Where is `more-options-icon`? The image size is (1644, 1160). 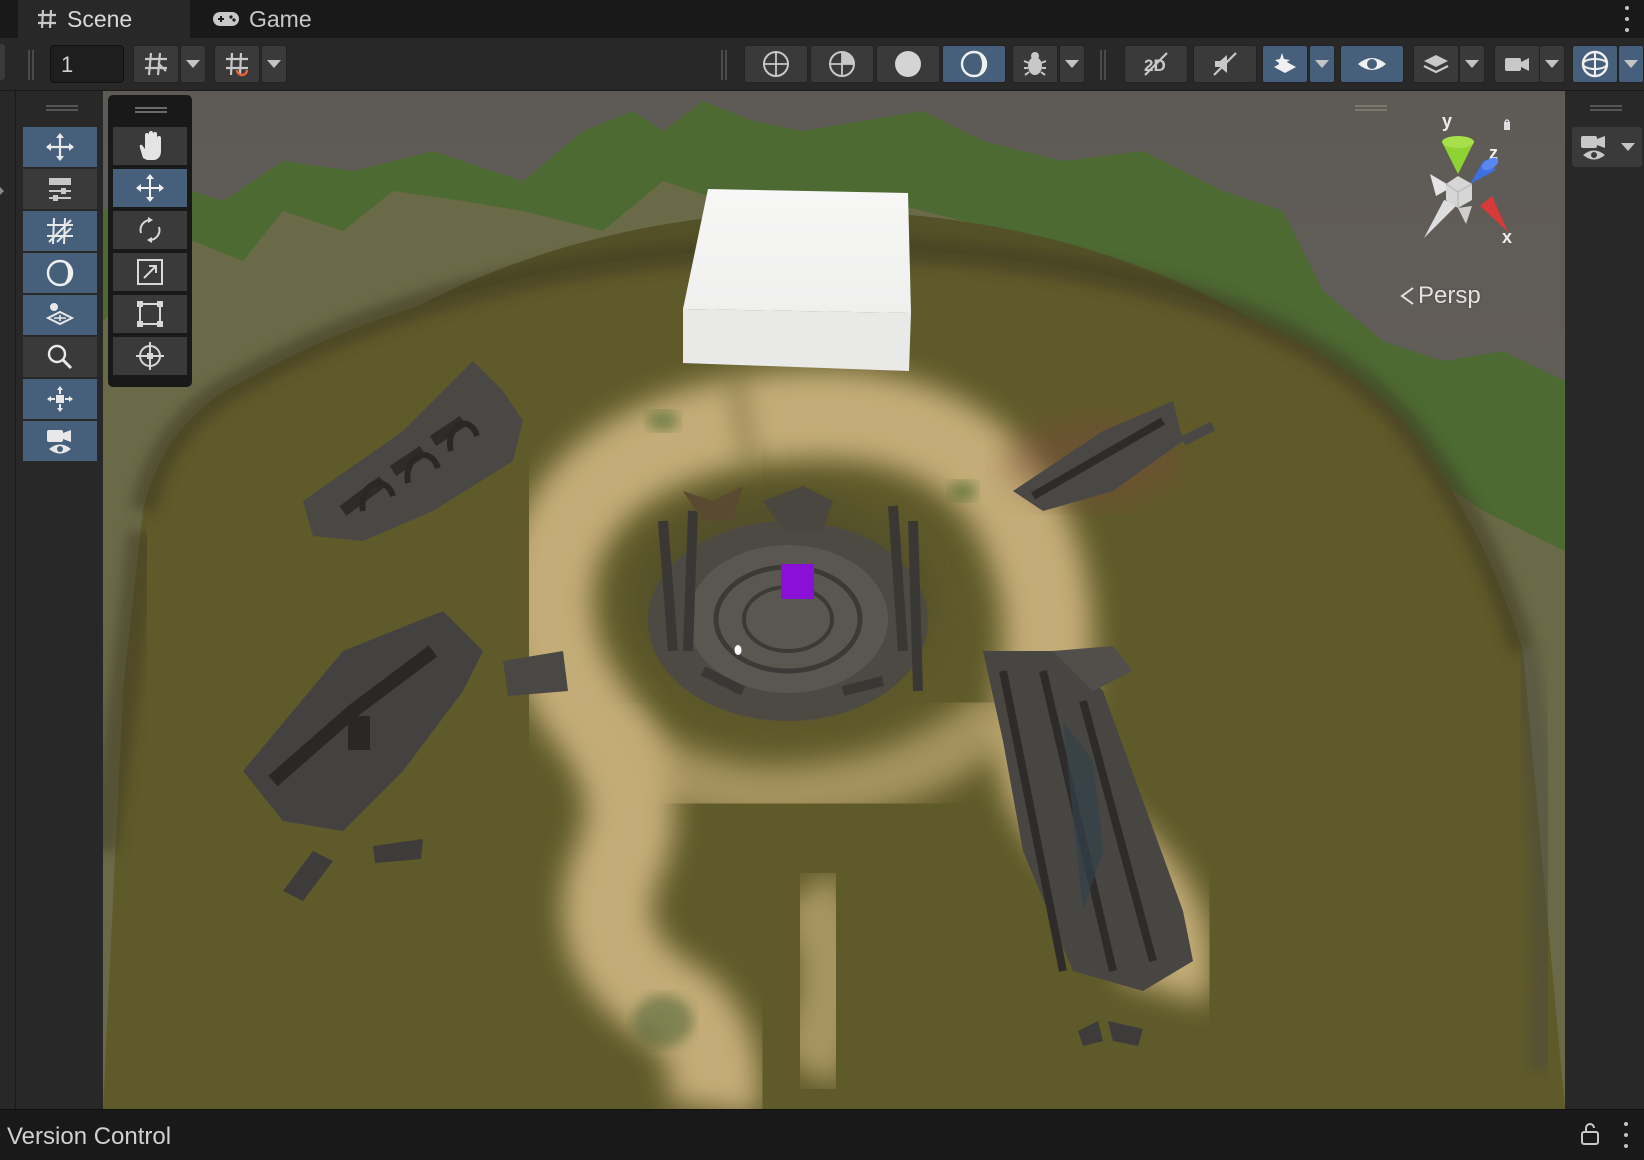 more-options-icon is located at coordinates (1627, 19).